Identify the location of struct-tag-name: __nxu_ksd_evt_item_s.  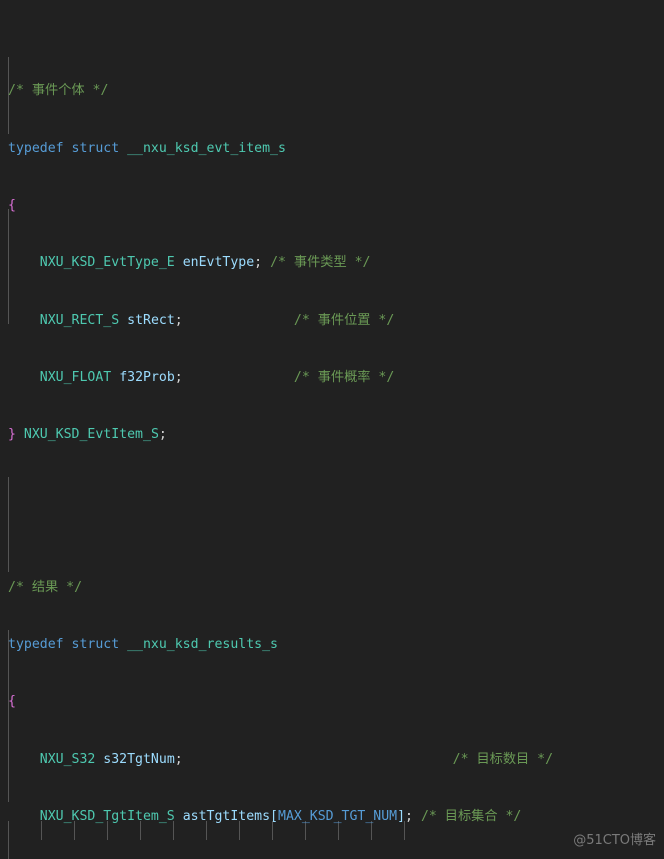
(206, 148).